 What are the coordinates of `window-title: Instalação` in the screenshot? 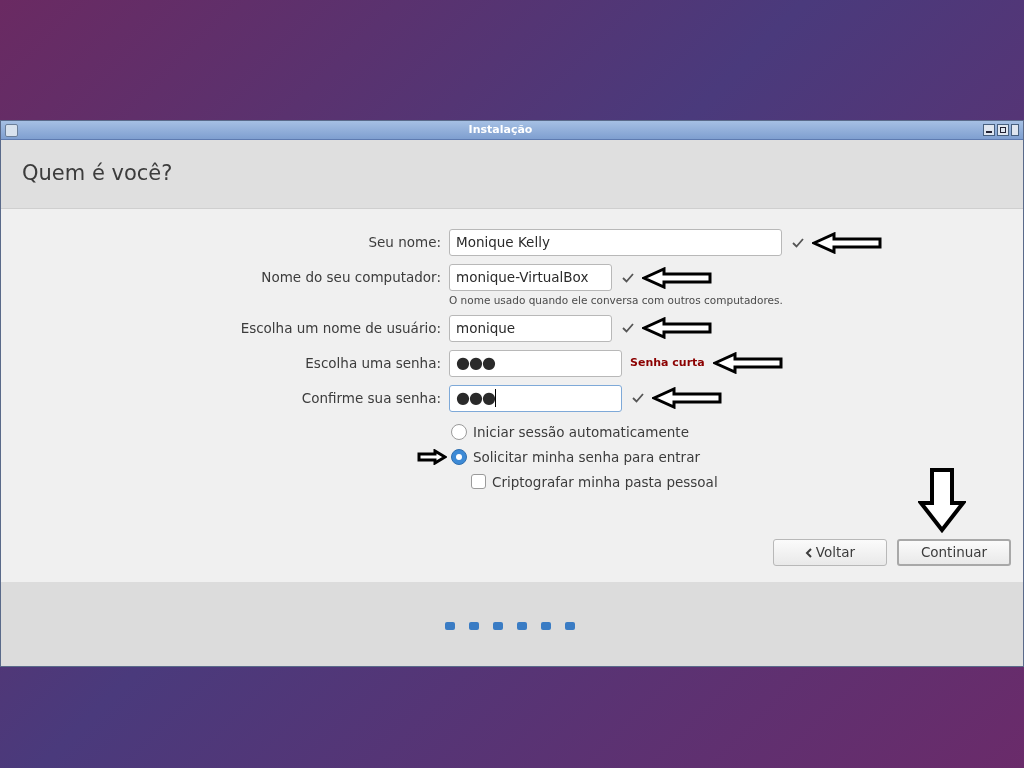 It's located at (500, 129).